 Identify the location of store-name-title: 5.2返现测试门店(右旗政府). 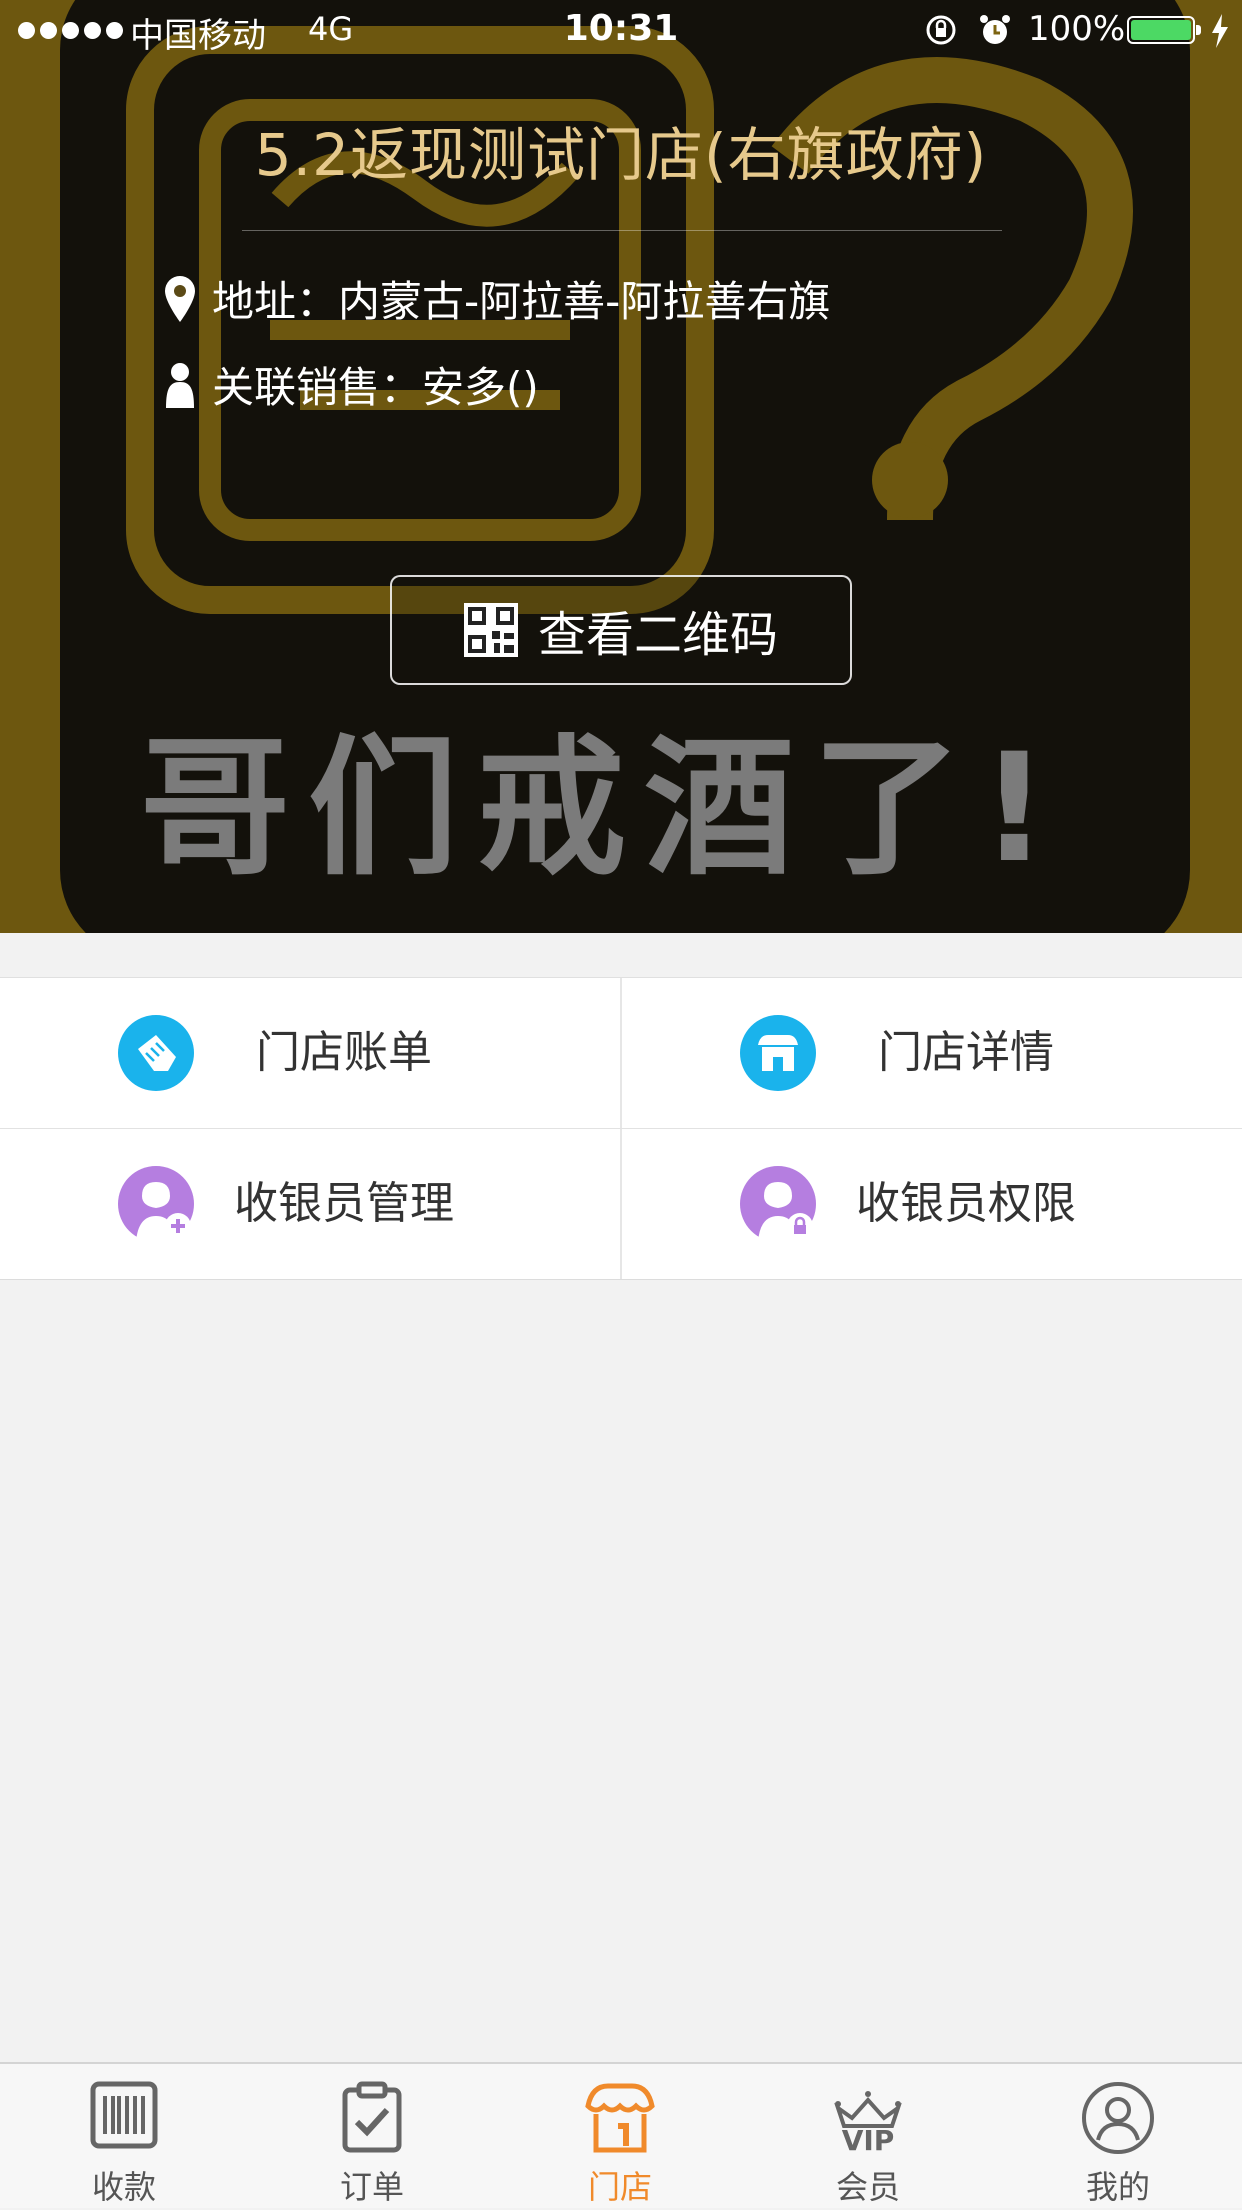
(621, 155).